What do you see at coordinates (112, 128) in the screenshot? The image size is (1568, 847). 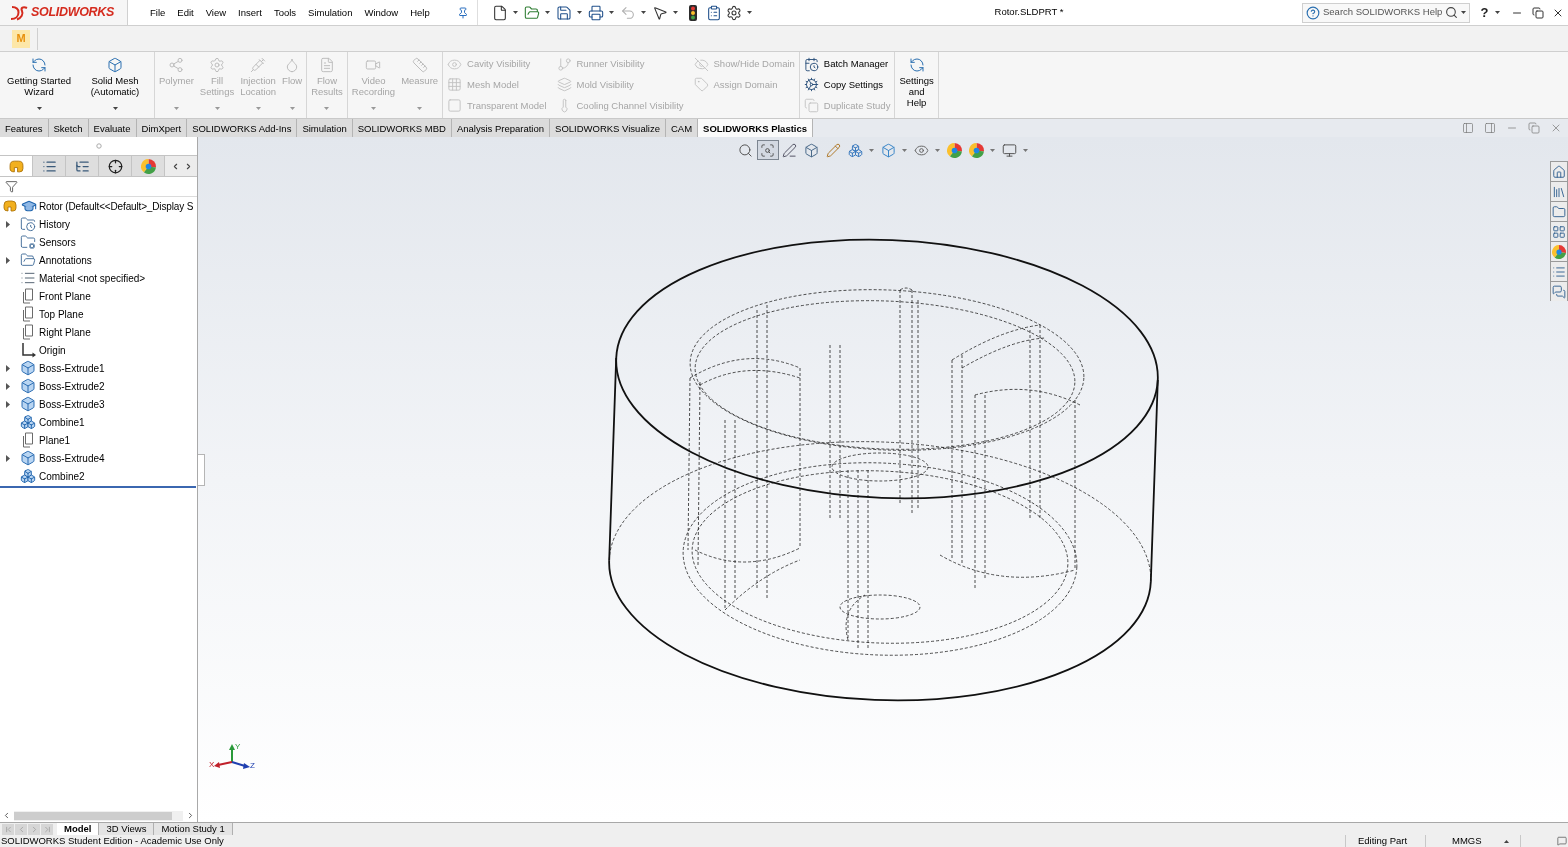 I see `command-tab: Evaluate` at bounding box center [112, 128].